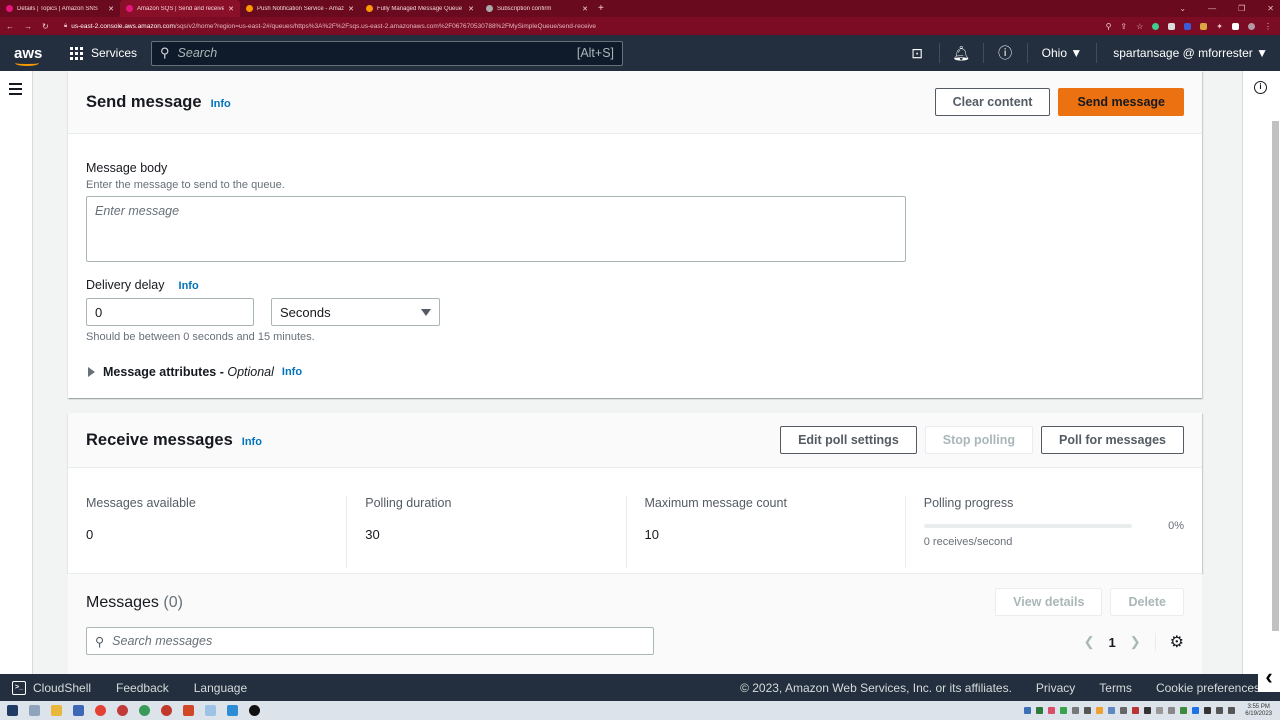 The height and width of the screenshot is (720, 1280). Describe the element at coordinates (1241, 8) in the screenshot. I see `maximize-icon: ❐` at that location.